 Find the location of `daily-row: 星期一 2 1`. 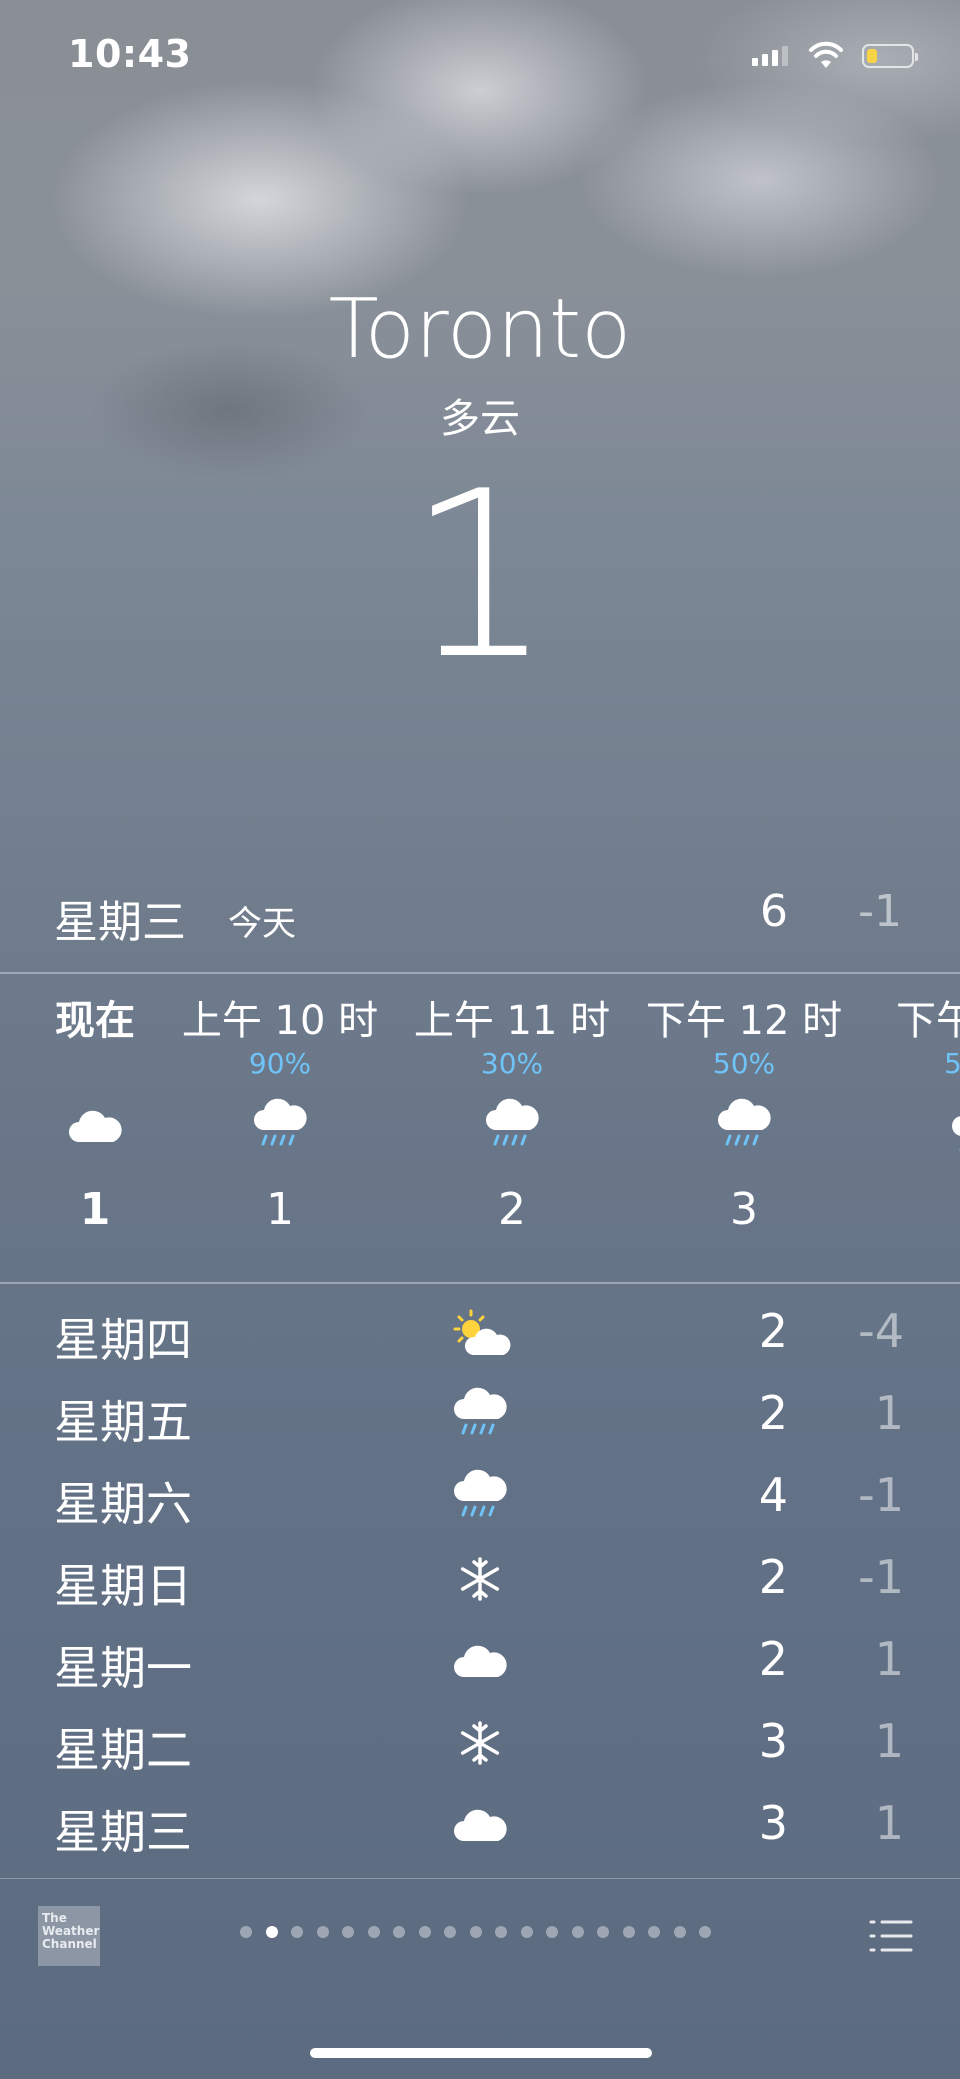

daily-row: 星期一 2 1 is located at coordinates (480, 1661).